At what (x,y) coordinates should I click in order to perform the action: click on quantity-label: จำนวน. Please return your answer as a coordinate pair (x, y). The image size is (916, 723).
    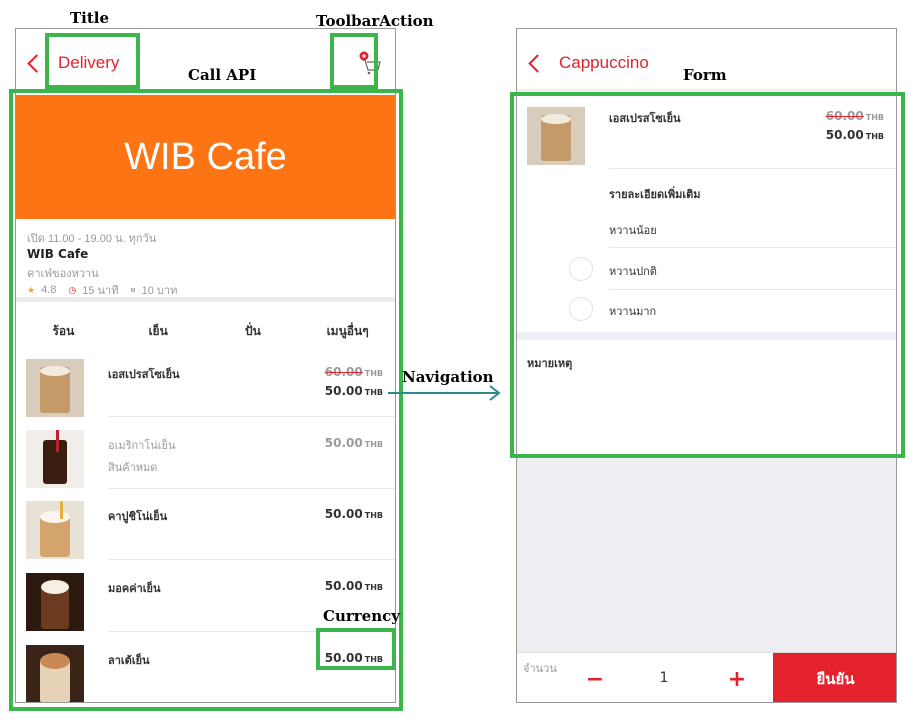
    Looking at the image, I should click on (540, 668).